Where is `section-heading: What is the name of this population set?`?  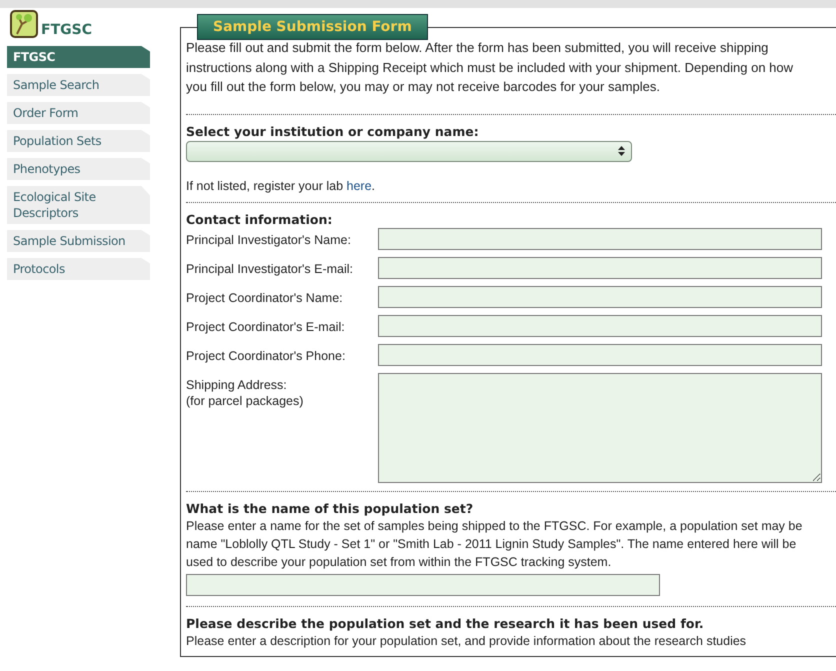 section-heading: What is the name of this population set? is located at coordinates (330, 508).